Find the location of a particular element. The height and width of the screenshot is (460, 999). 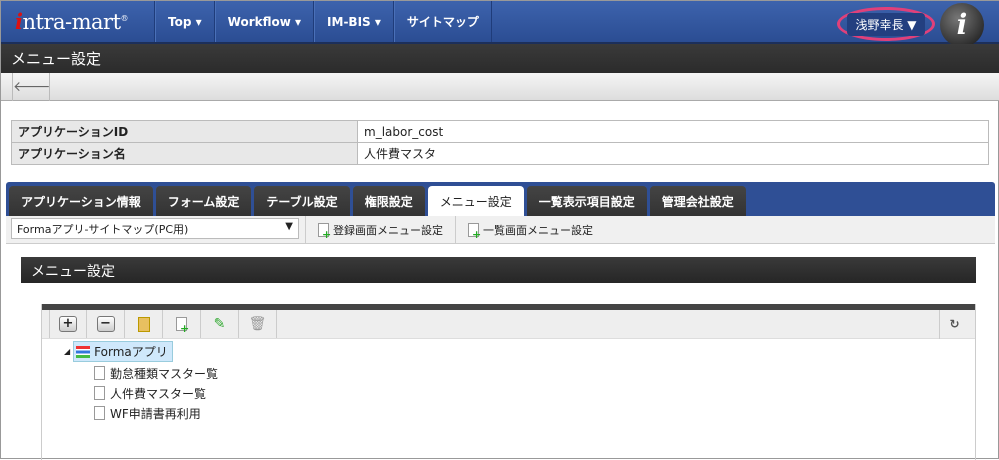

pencil-icon: ✎ is located at coordinates (219, 324).